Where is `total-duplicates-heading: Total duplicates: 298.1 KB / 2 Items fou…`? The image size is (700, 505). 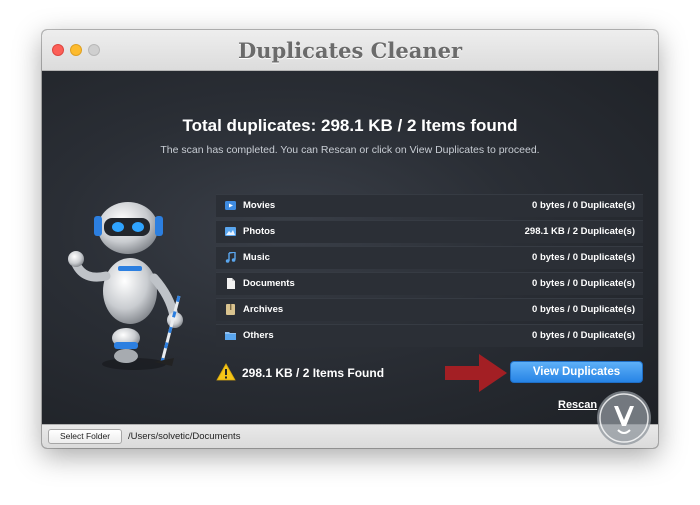 total-duplicates-heading: Total duplicates: 298.1 KB / 2 Items fou… is located at coordinates (350, 125).